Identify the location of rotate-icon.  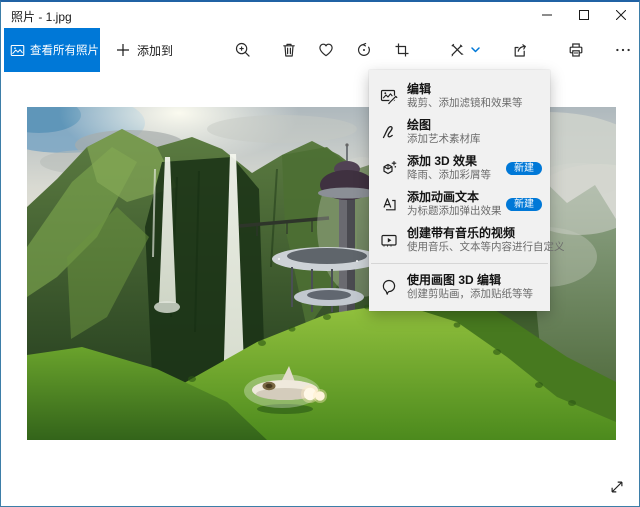
(363, 49).